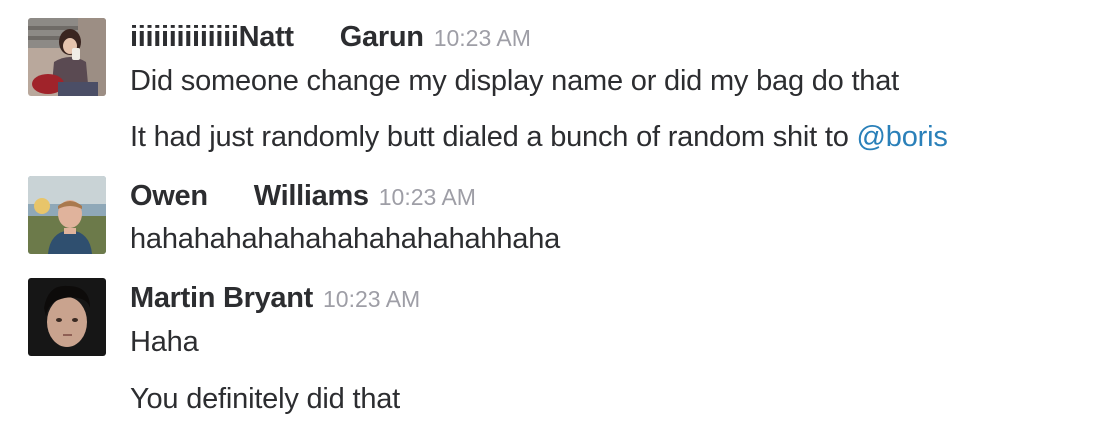 The image size is (1098, 428). What do you see at coordinates (382, 37) in the screenshot?
I see `sender-last-name: Garun` at bounding box center [382, 37].